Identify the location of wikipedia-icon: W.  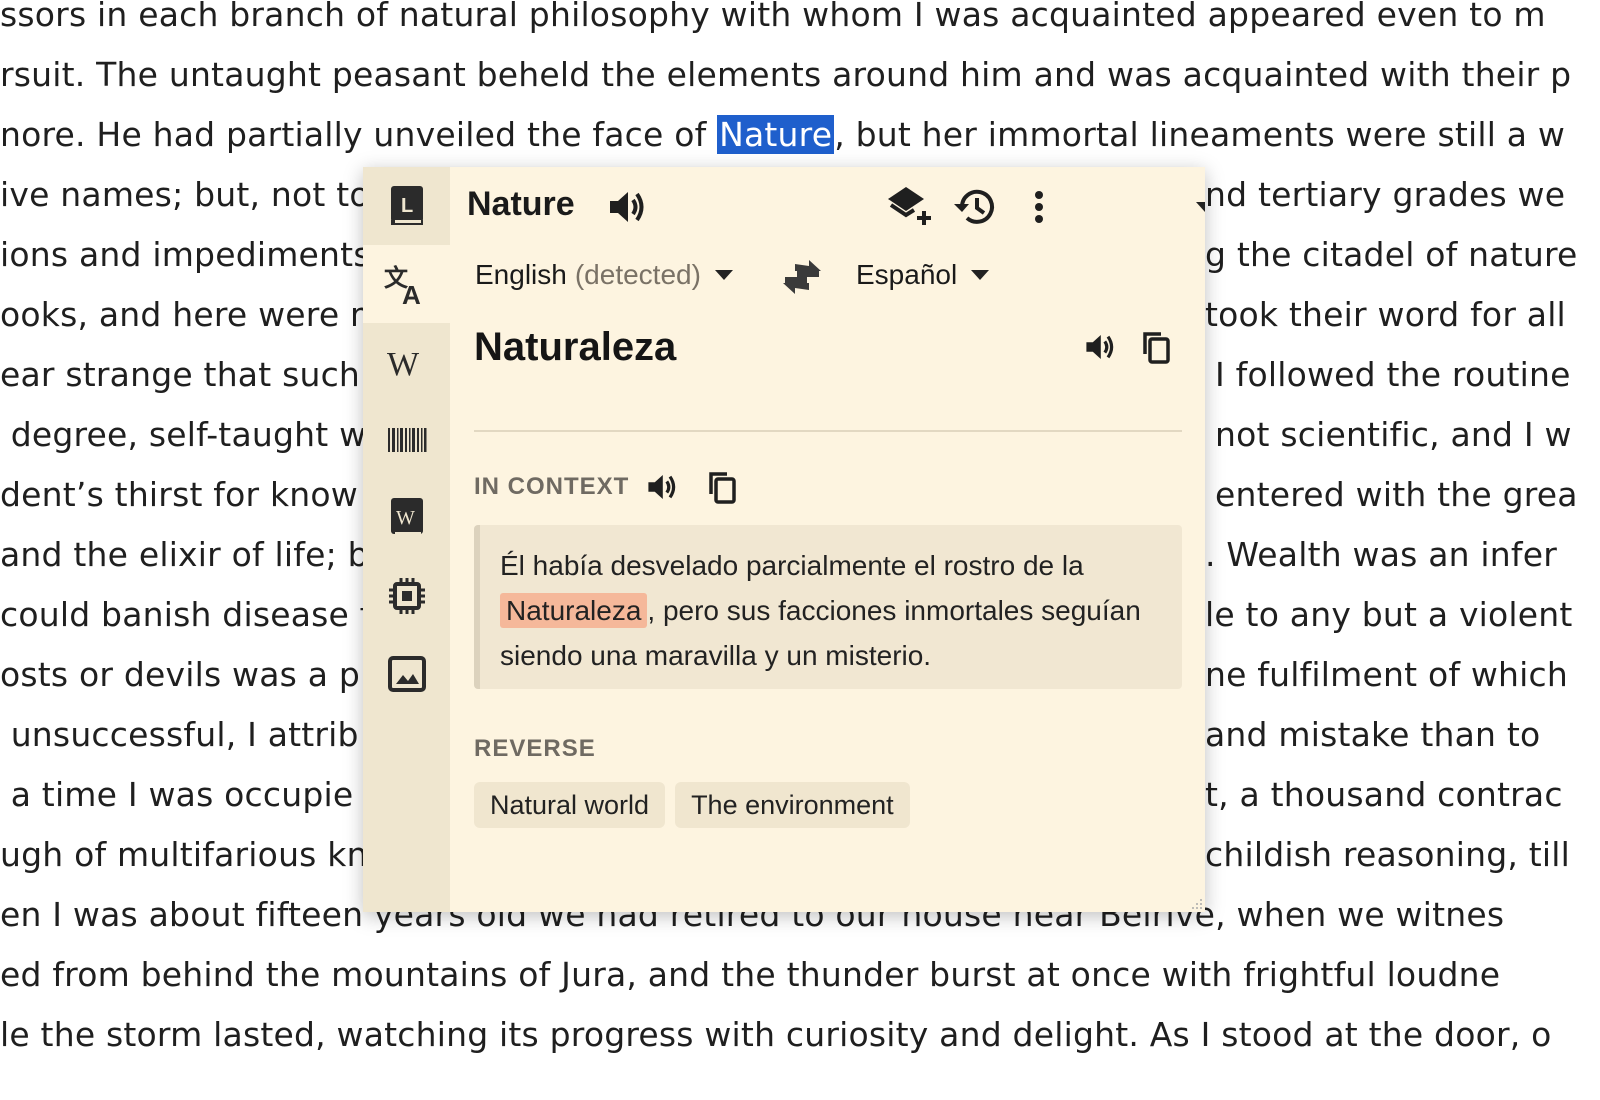
(403, 364).